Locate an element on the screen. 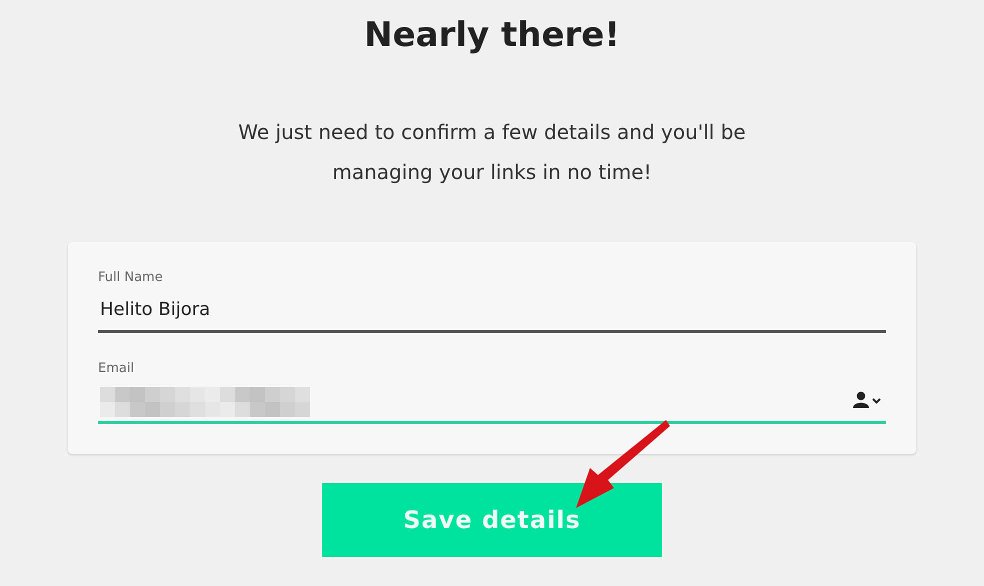 The height and width of the screenshot is (586, 984). intro-text: We just need to confirm a few details and you'll be managing your links in no time! is located at coordinates (492, 152).